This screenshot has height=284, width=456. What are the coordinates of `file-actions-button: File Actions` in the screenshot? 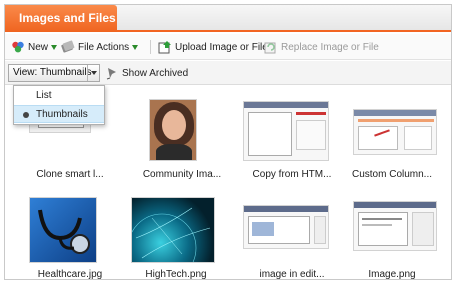 It's located at (100, 47).